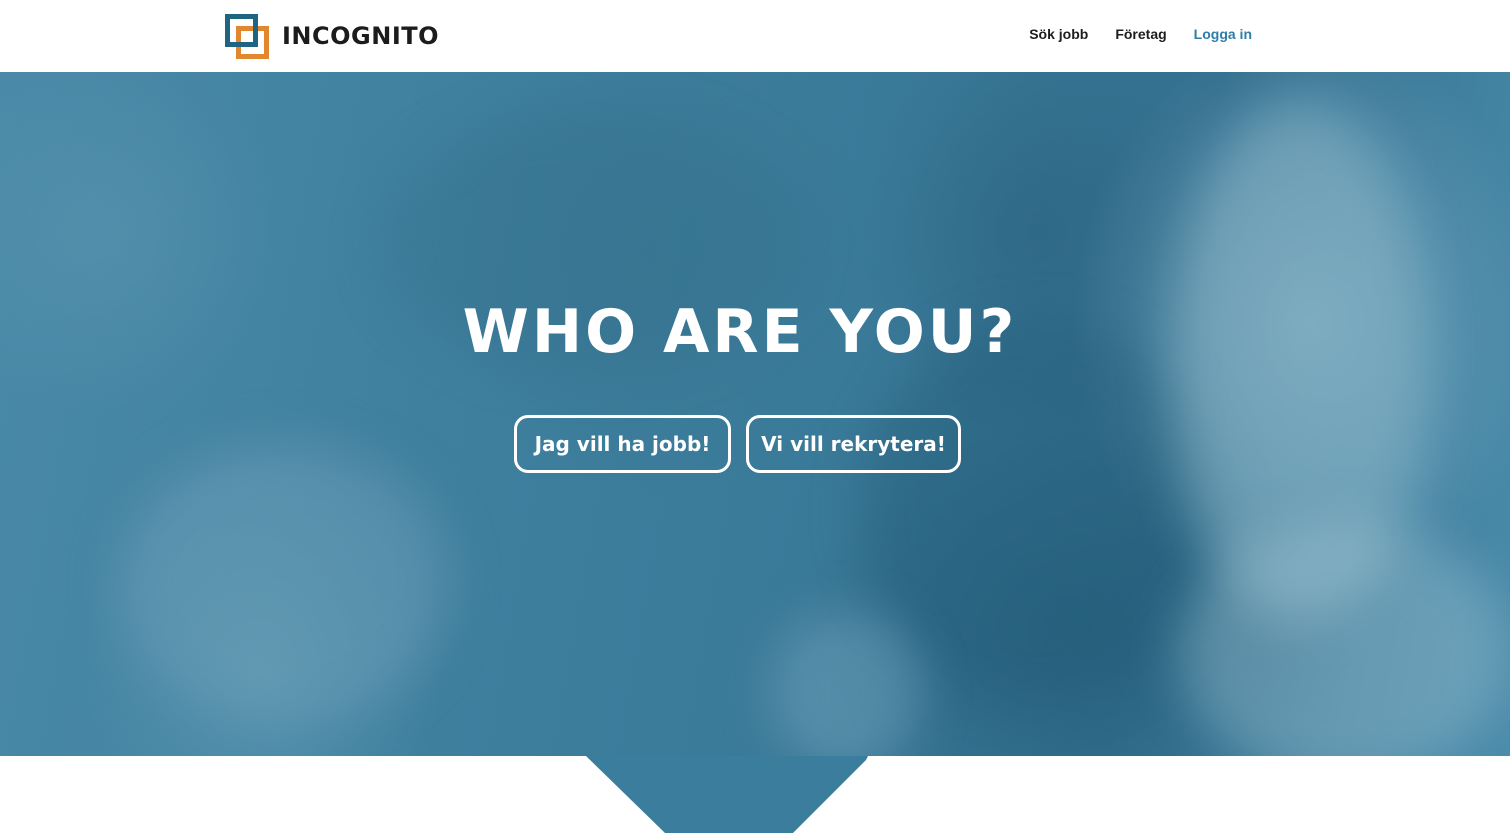 The image size is (1510, 833). I want to click on nav-item-sok-jobb: Sök jobb, so click(1058, 34).